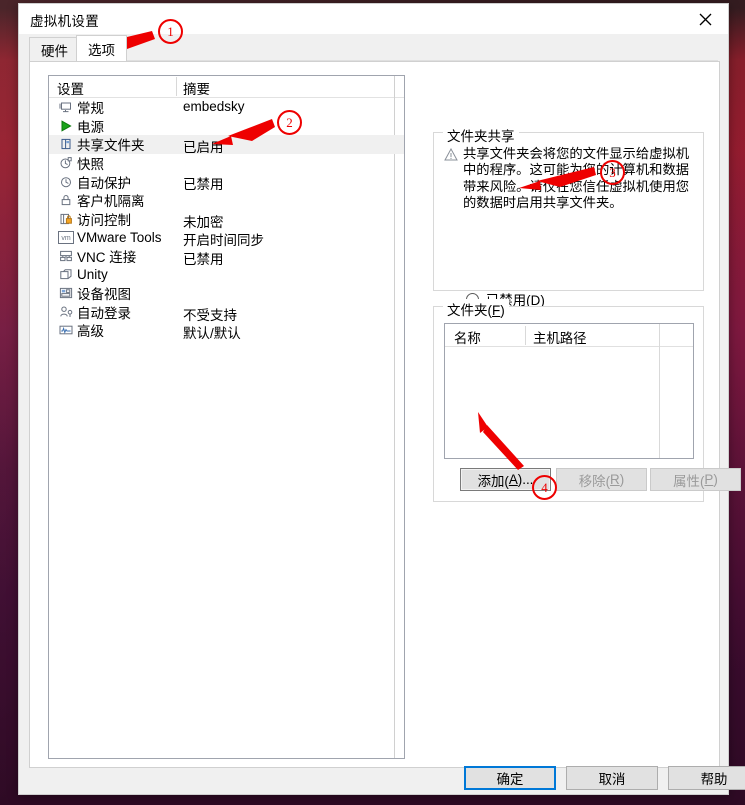  What do you see at coordinates (510, 778) in the screenshot?
I see `ok-button: 确定` at bounding box center [510, 778].